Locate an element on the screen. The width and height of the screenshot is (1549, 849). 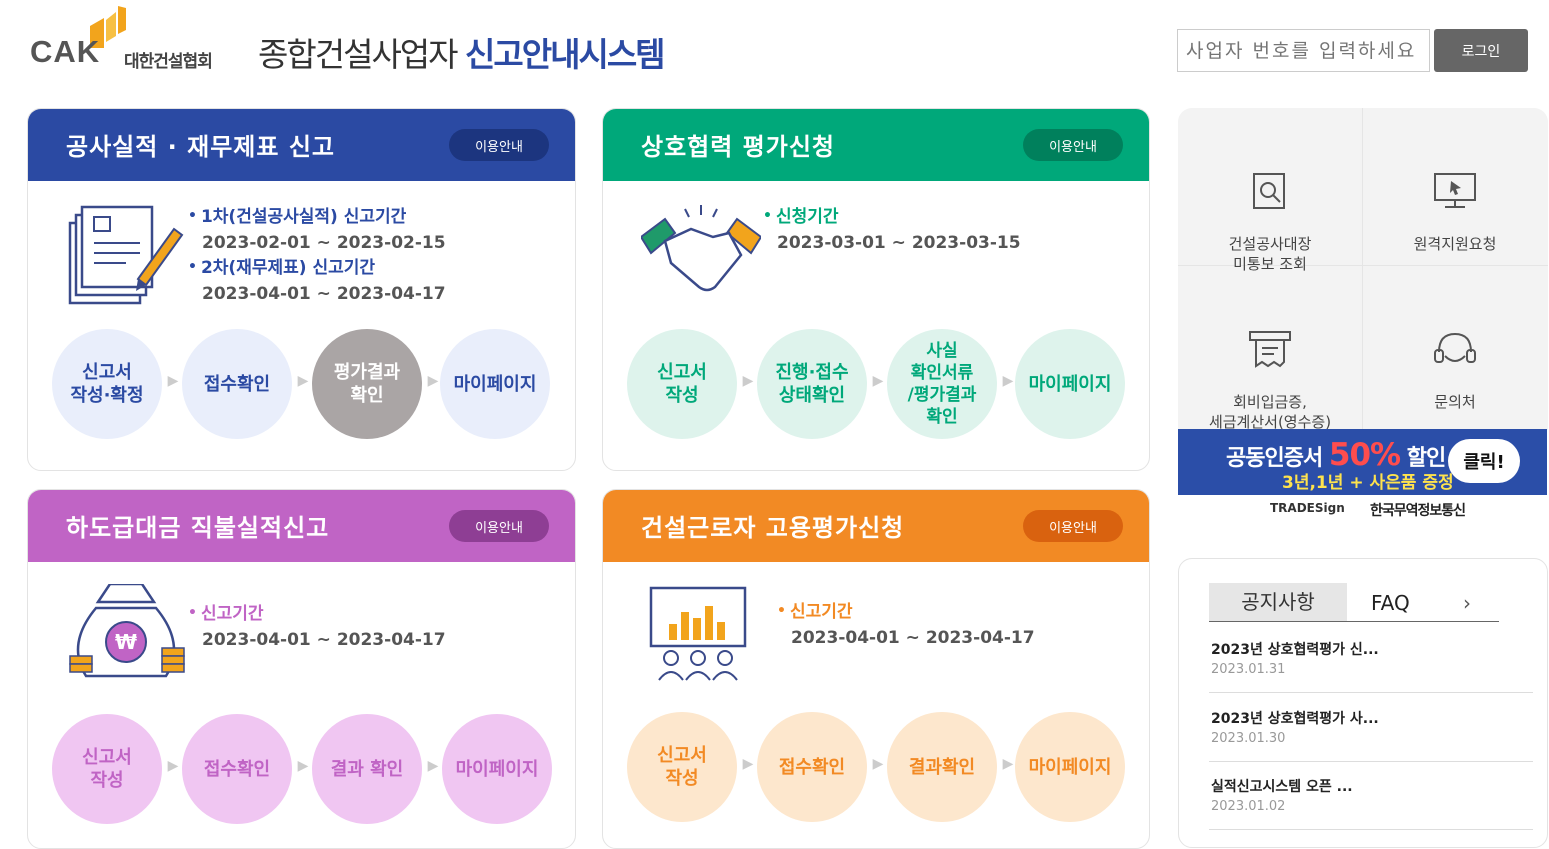
cak-logo: CAK 대한건설협회 is located at coordinates (130, 39).